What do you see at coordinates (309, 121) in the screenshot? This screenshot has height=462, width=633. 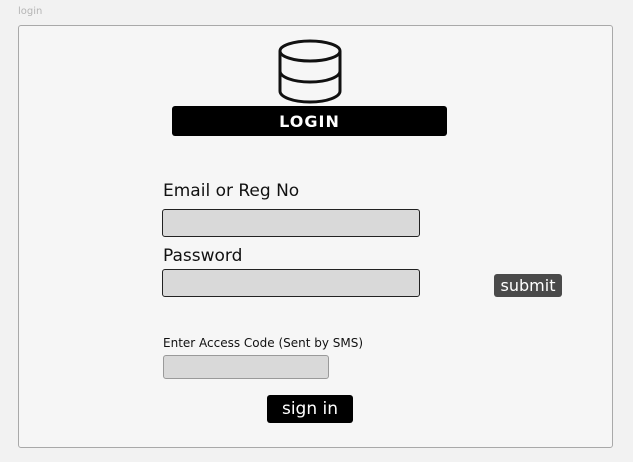 I see `login-banner: LOGIN` at bounding box center [309, 121].